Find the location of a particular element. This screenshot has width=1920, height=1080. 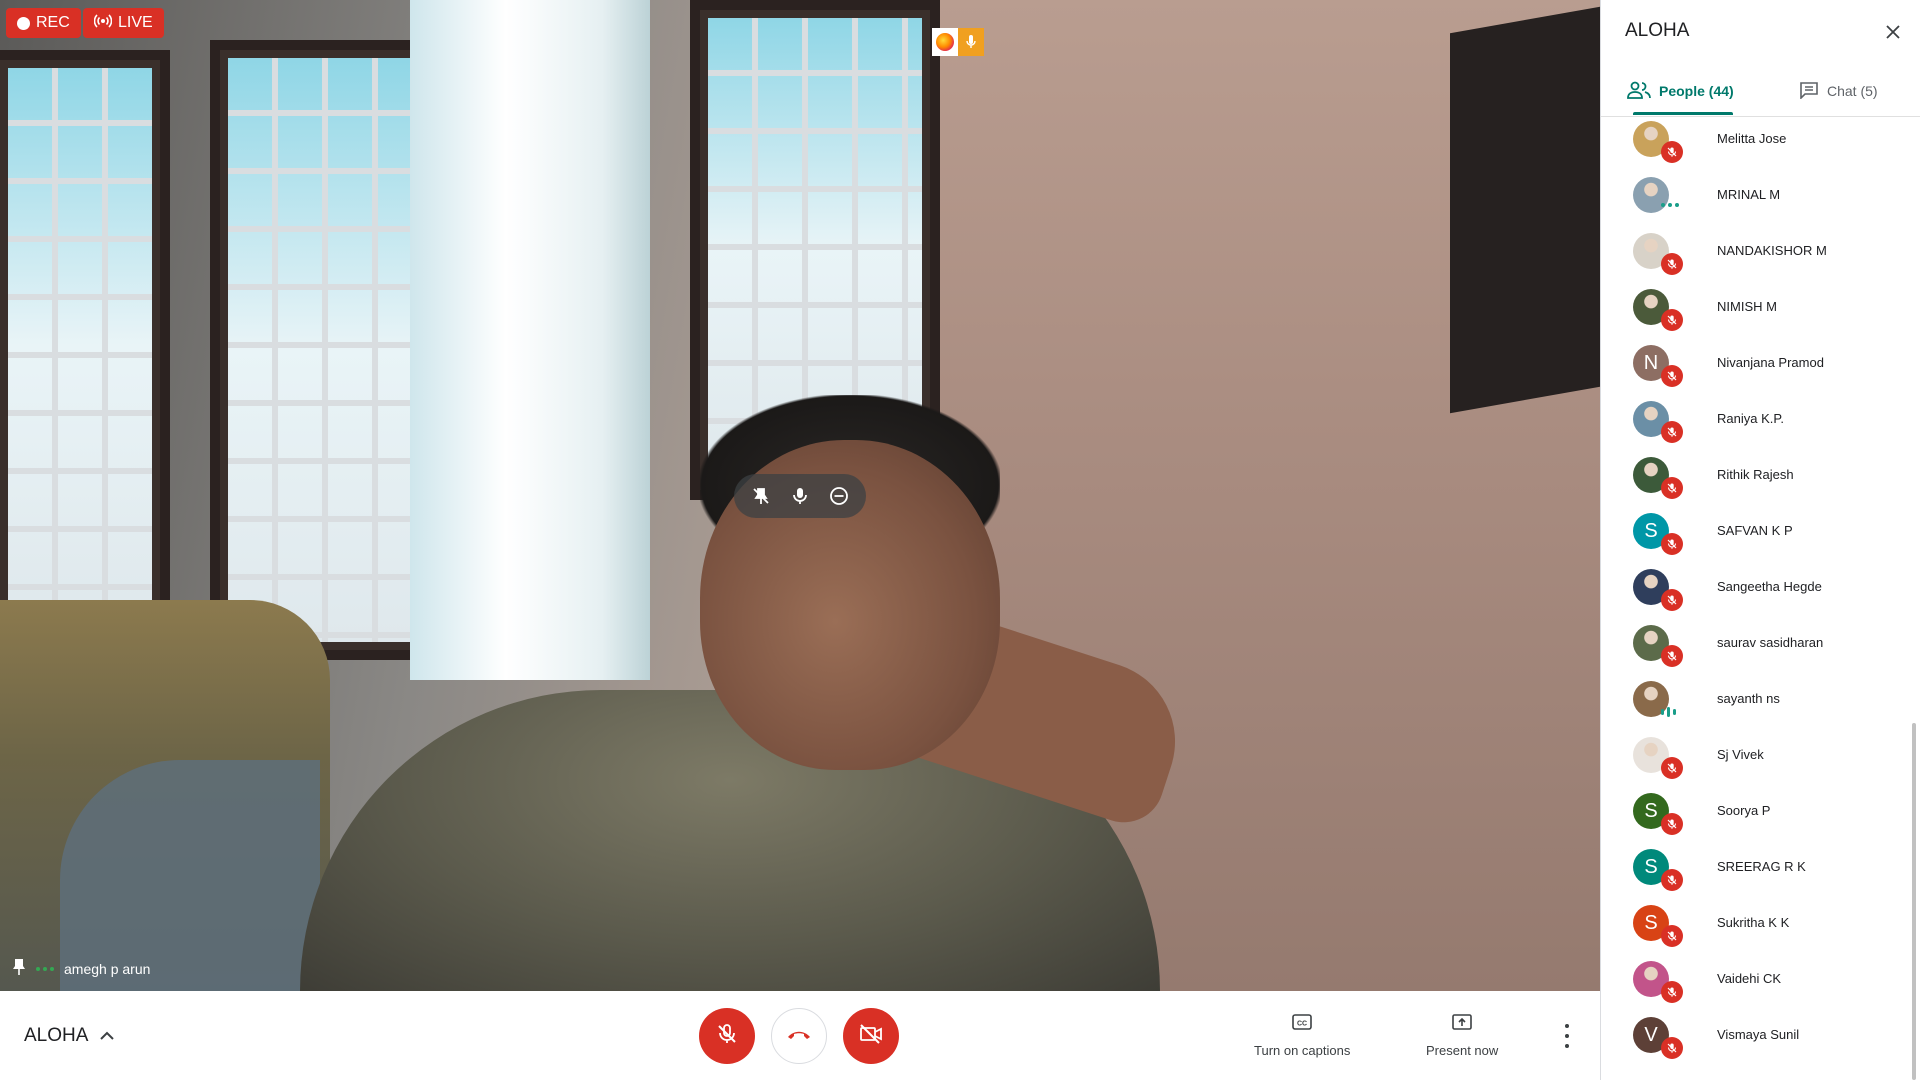

tab-people: People (44) is located at coordinates (1680, 91).